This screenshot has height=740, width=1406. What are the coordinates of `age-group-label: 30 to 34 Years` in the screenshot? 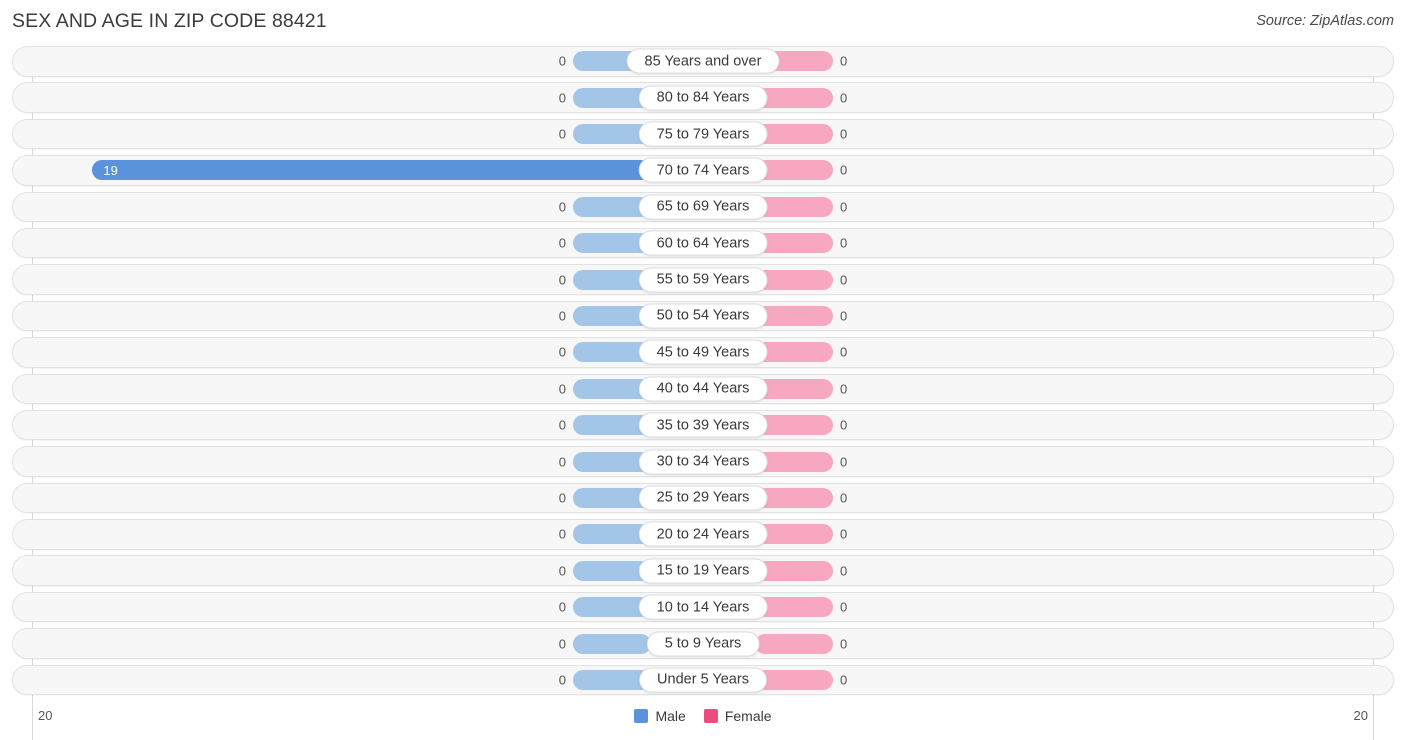 It's located at (703, 462).